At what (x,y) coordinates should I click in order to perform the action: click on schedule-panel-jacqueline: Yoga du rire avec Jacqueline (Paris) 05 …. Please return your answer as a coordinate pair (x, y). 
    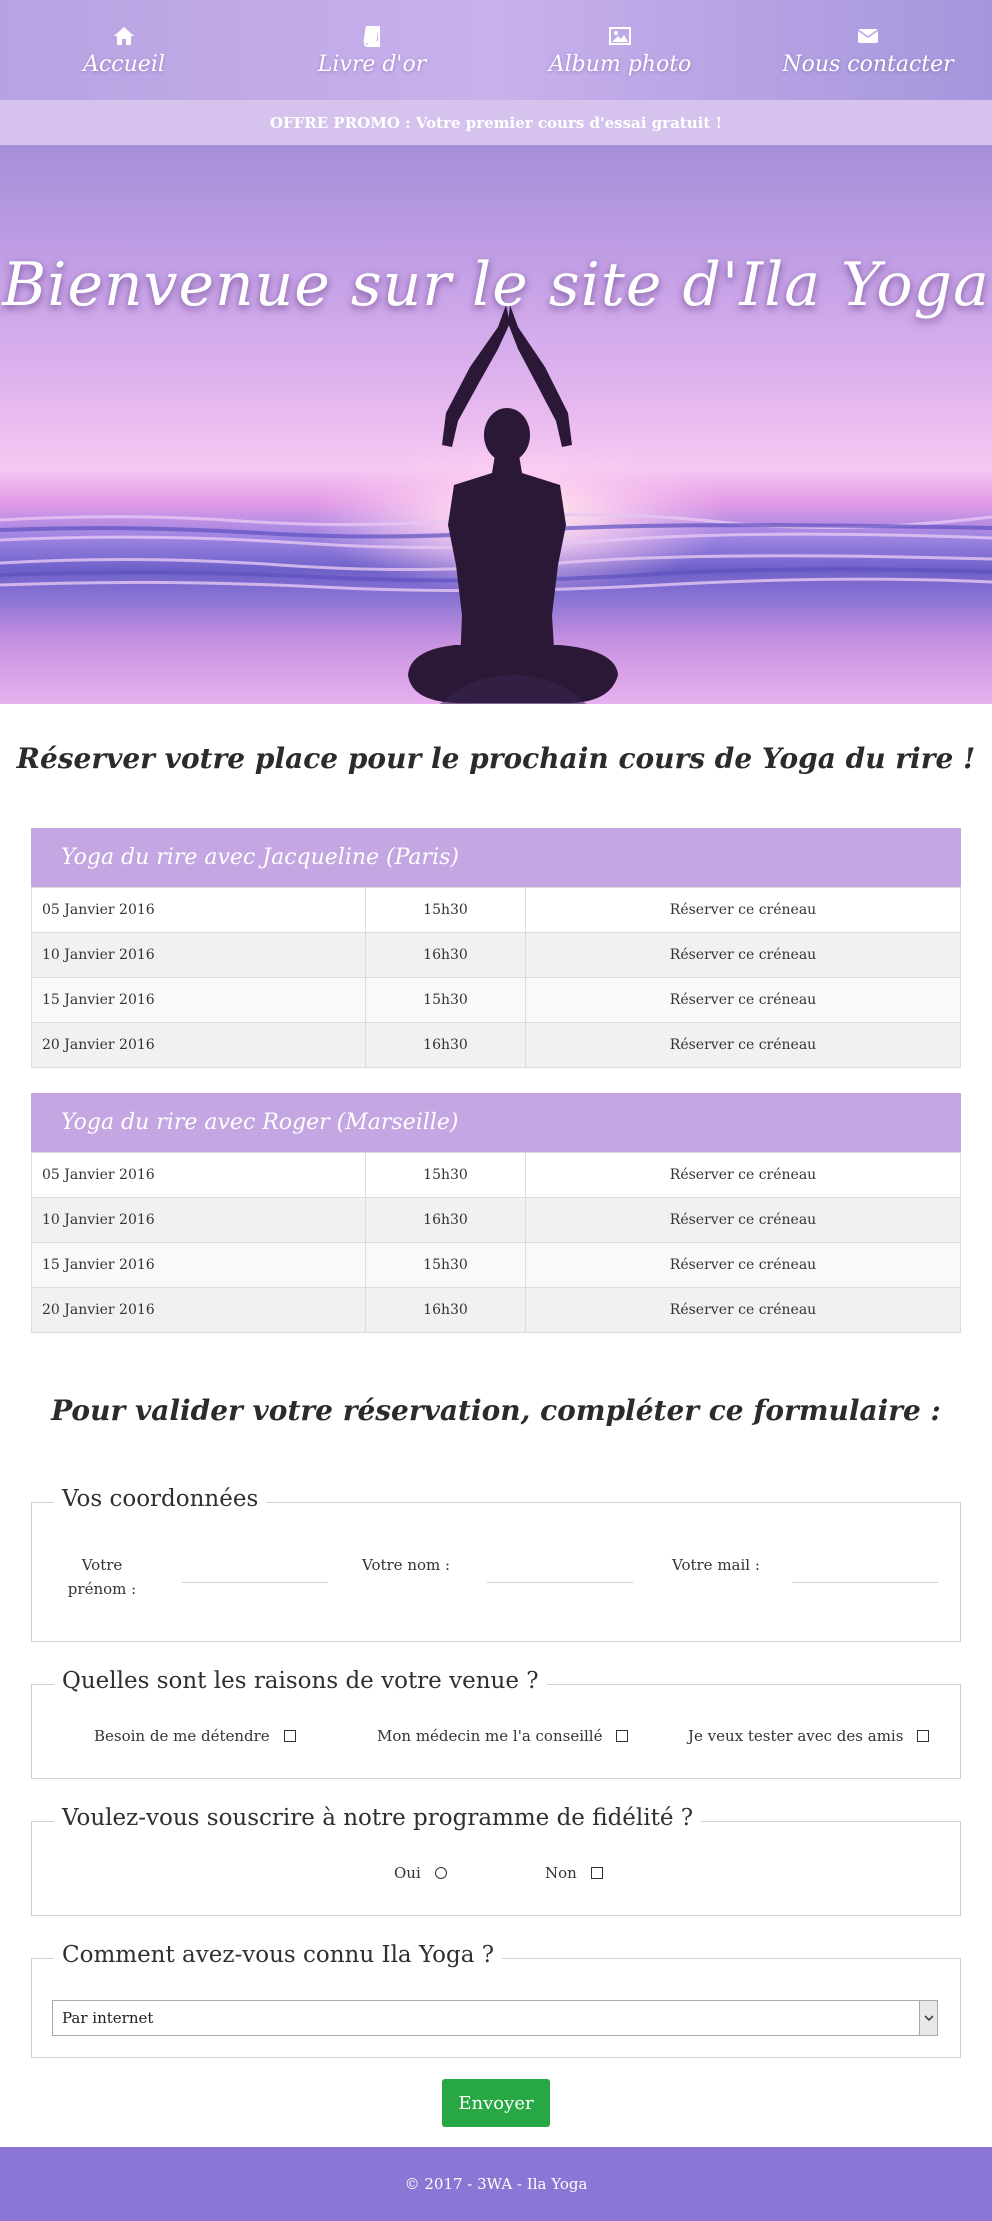
    Looking at the image, I should click on (496, 948).